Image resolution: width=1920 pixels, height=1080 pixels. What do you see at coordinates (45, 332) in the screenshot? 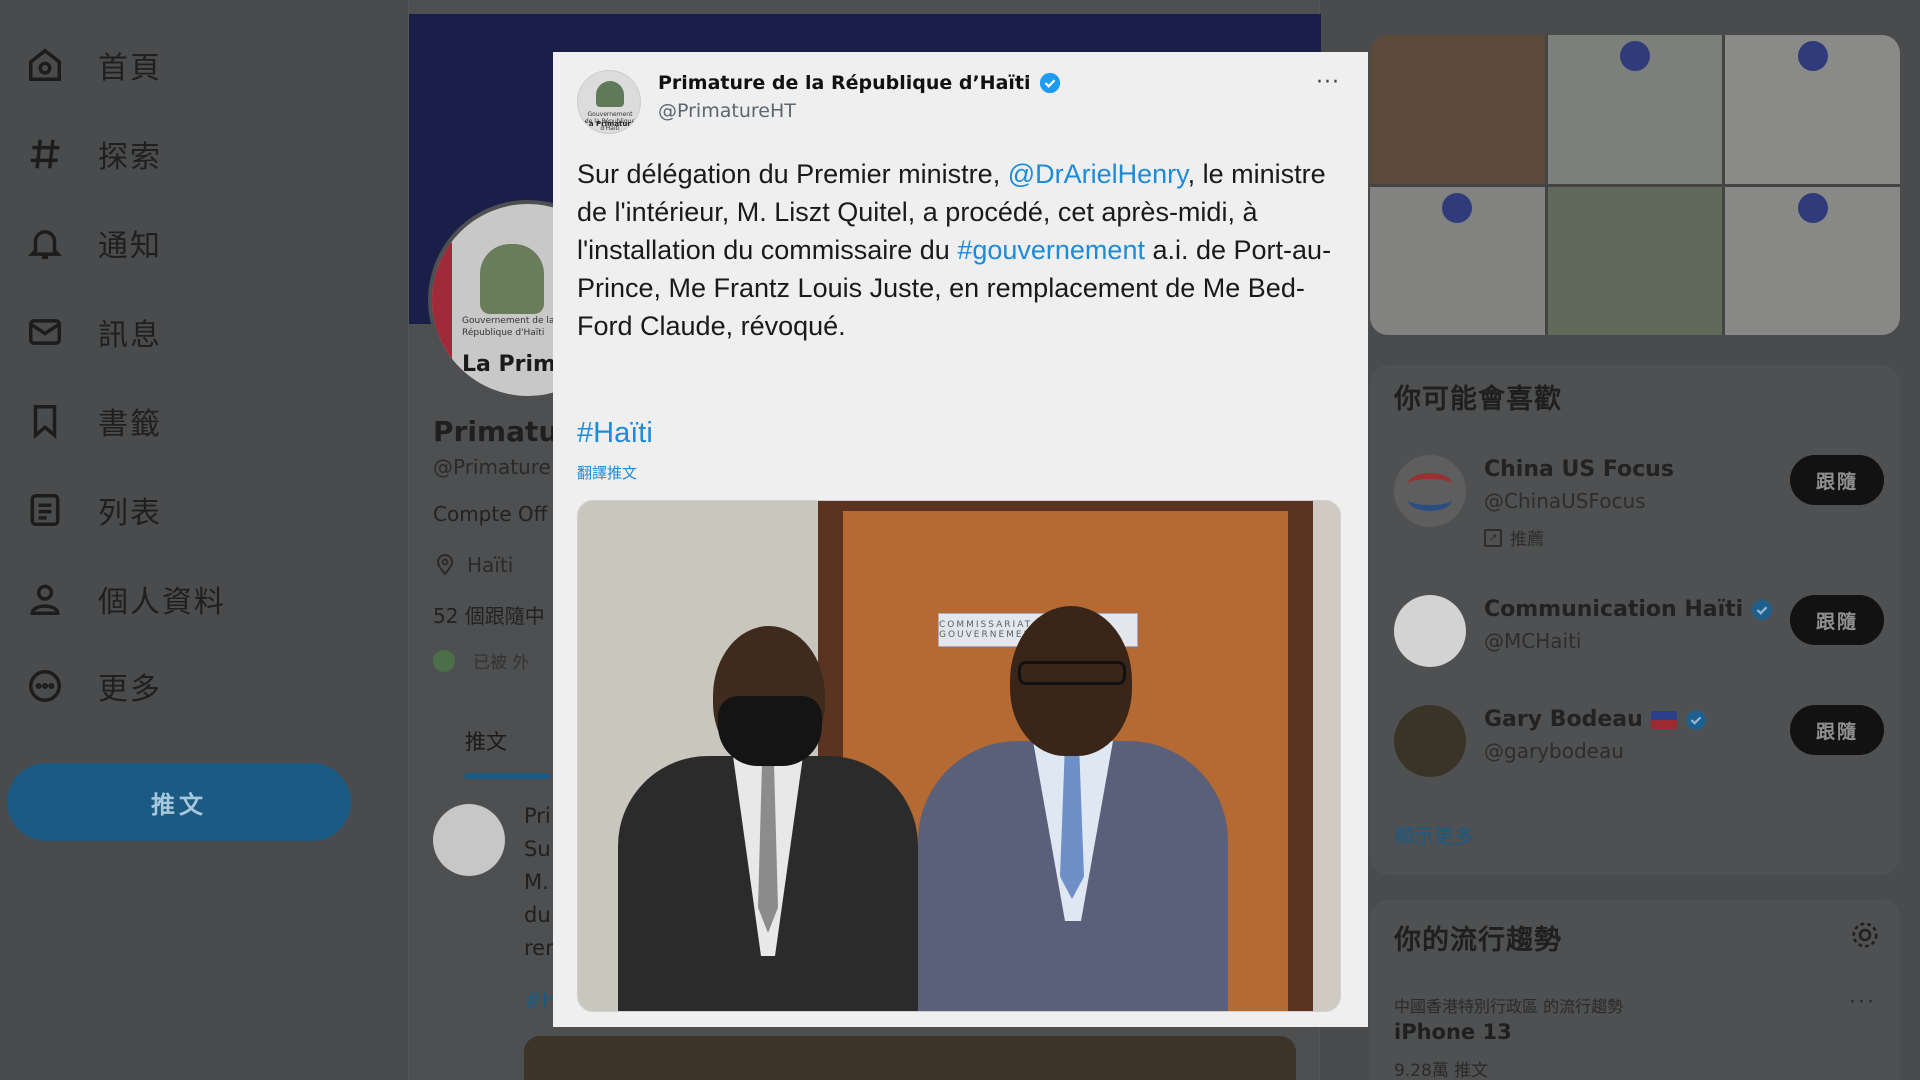
I see `mail-icon` at bounding box center [45, 332].